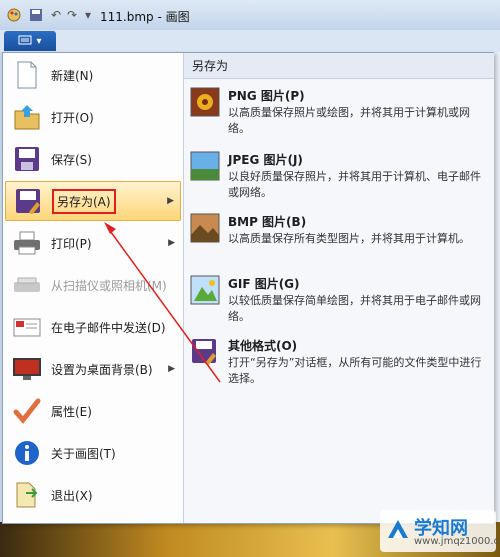 The height and width of the screenshot is (557, 500). What do you see at coordinates (145, 17) in the screenshot?
I see `window-title: 111.bmp - 画图` at bounding box center [145, 17].